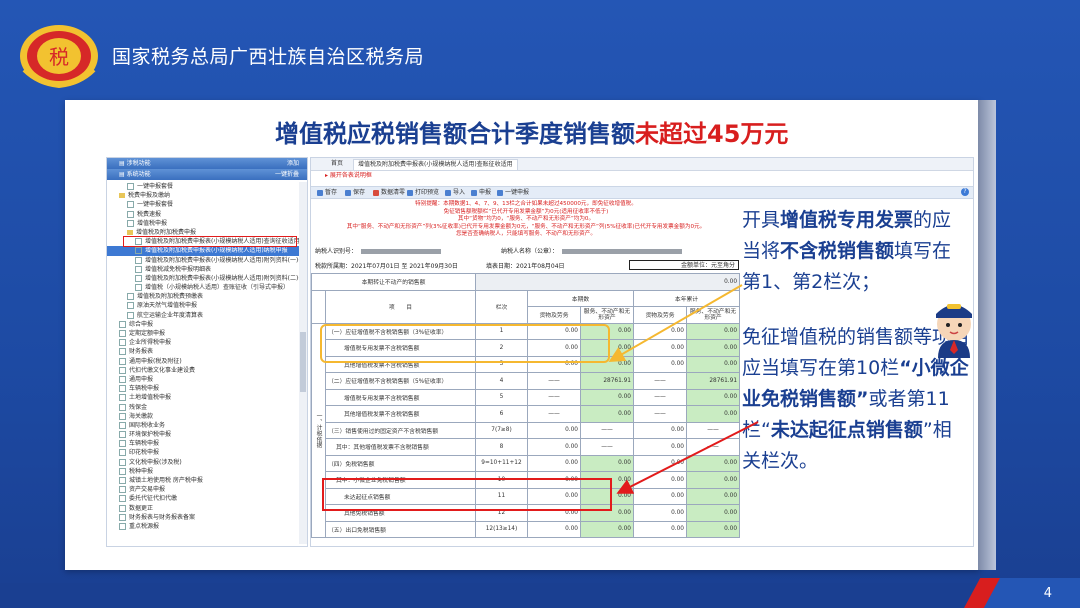 This screenshot has width=1080, height=608. Describe the element at coordinates (207, 278) in the screenshot. I see `tree-item: 增值税及附加税费申报表(小规模纳税人适用)附列资料(二)(附加税费)` at that location.